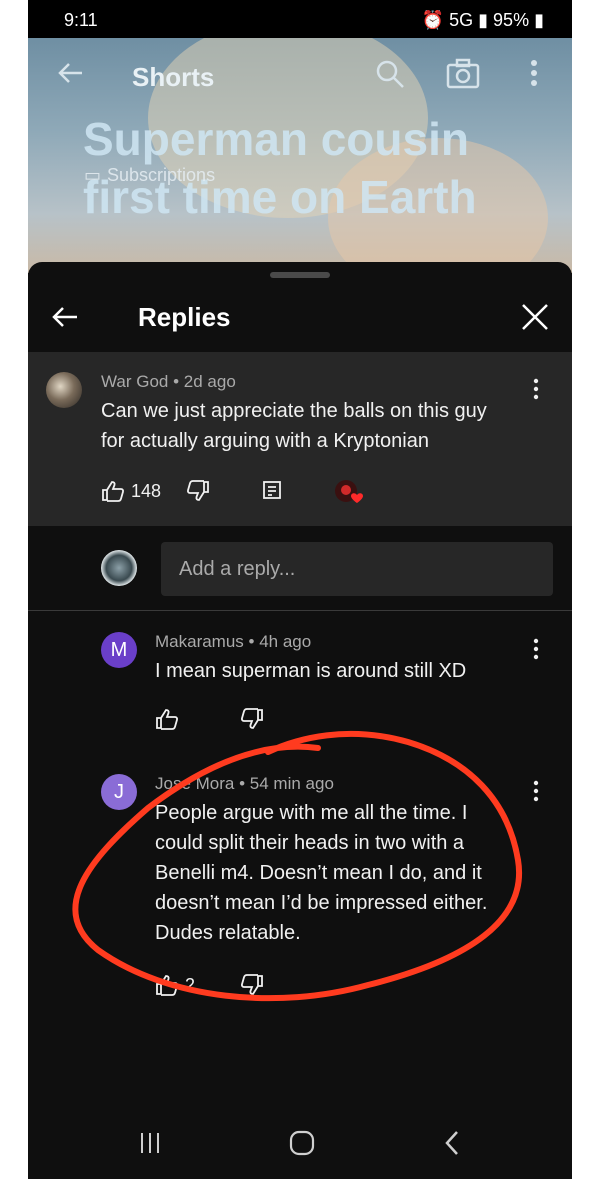 This screenshot has width=600, height=1179. What do you see at coordinates (285, 641) in the screenshot?
I see `reply-time: 4h ago` at bounding box center [285, 641].